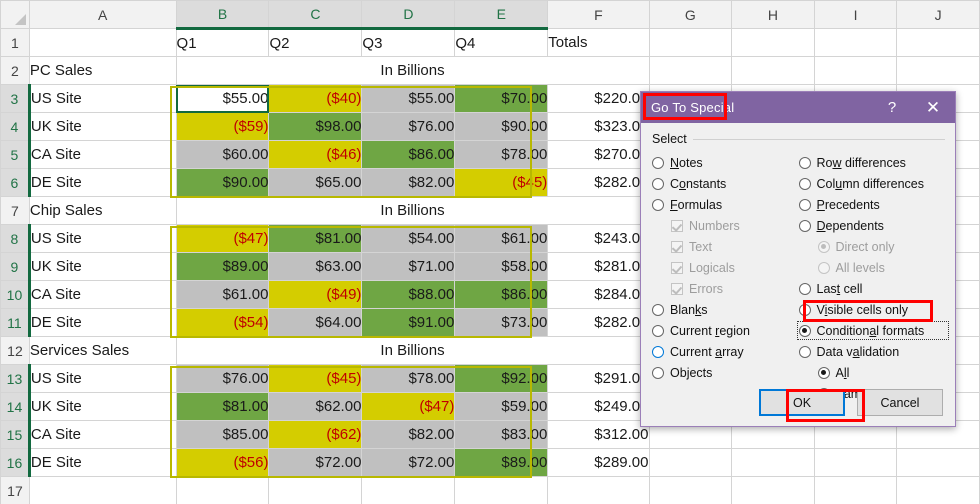 This screenshot has width=980, height=504. I want to click on data-cell-D13: $78.00, so click(408, 378).